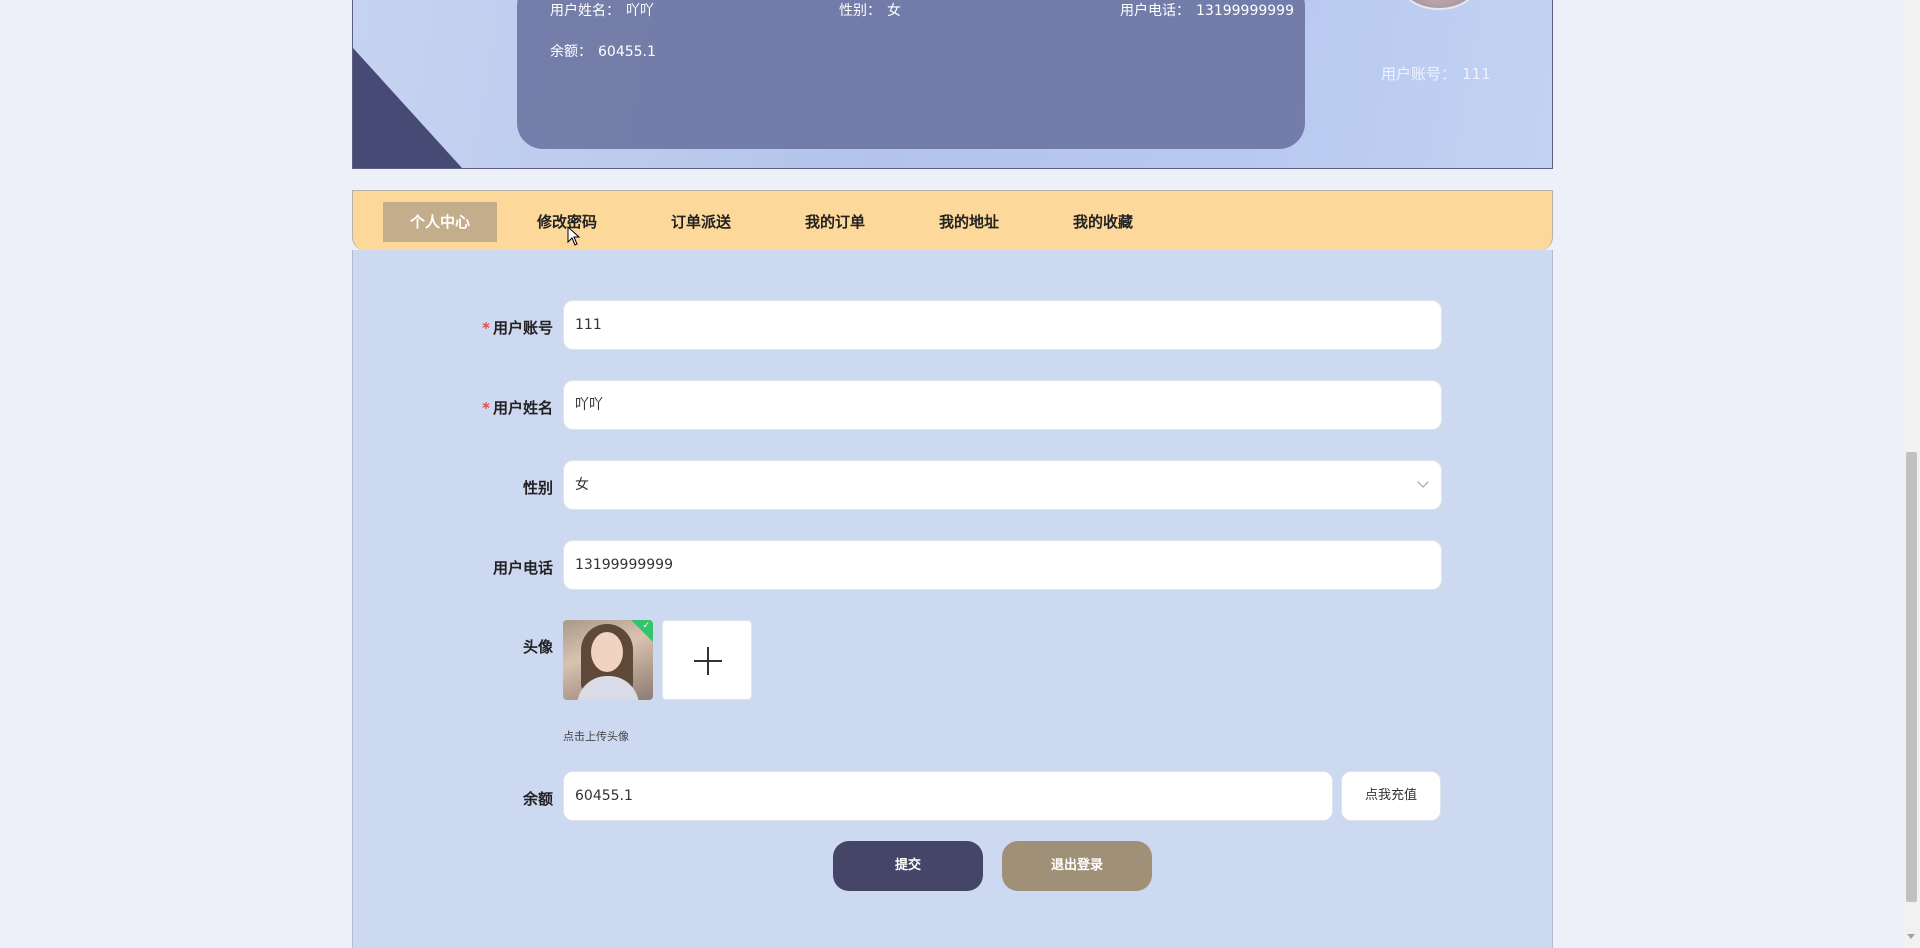 Image resolution: width=1920 pixels, height=948 pixels. I want to click on avatar, so click(1439, 5).